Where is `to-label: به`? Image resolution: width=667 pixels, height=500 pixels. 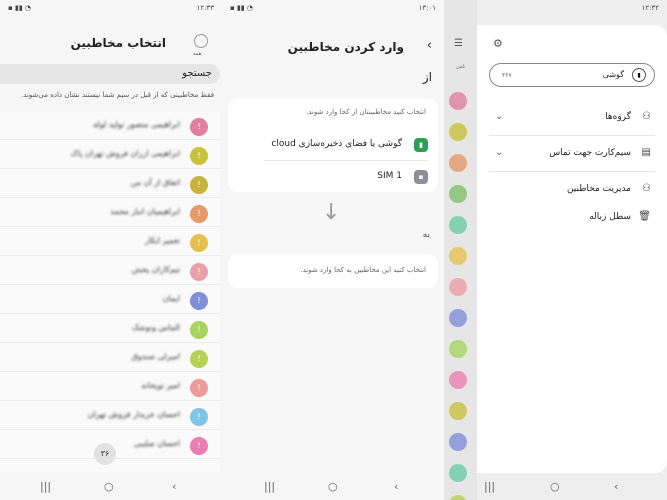
to-label: به is located at coordinates (426, 235).